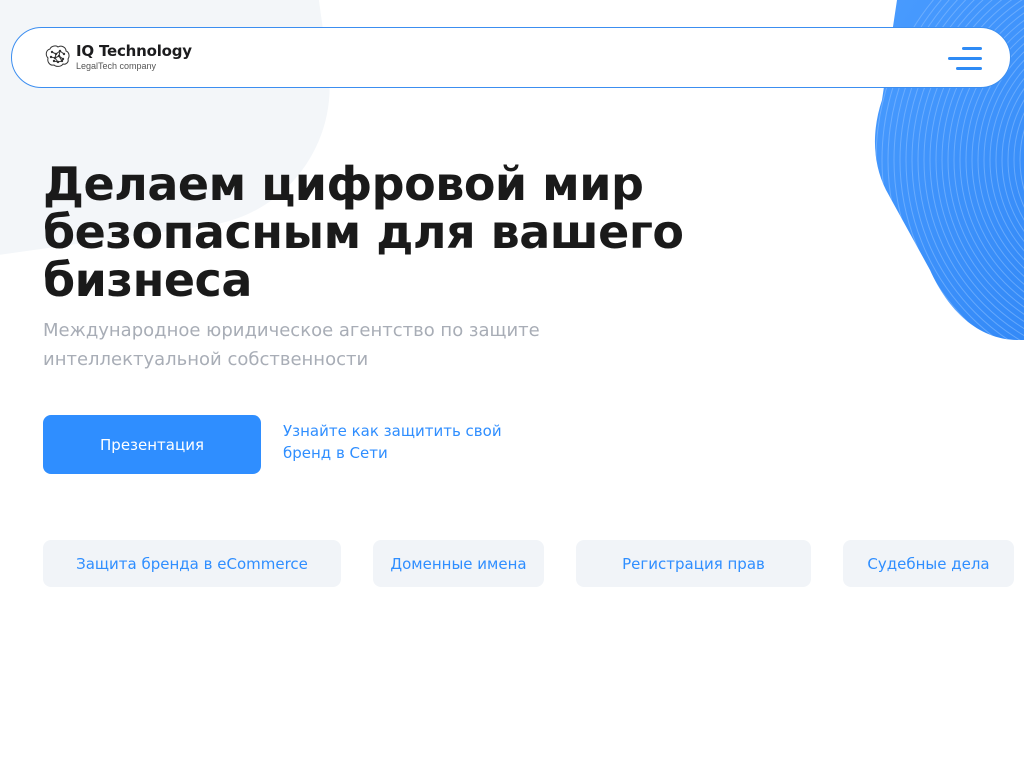 The width and height of the screenshot is (1024, 768). I want to click on brand-logo: IQ Technology LegalTech company, so click(117, 57).